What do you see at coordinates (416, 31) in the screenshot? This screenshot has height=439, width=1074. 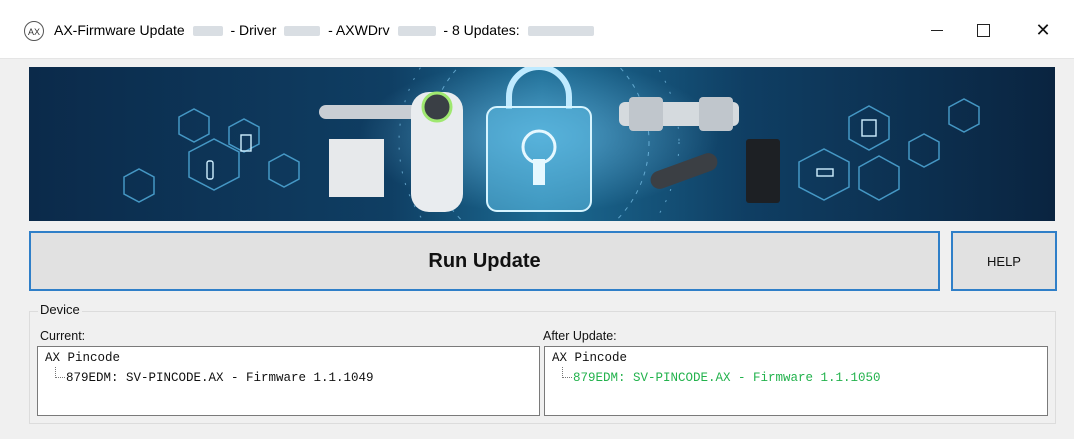 I see `redacted-axwdrv-version` at bounding box center [416, 31].